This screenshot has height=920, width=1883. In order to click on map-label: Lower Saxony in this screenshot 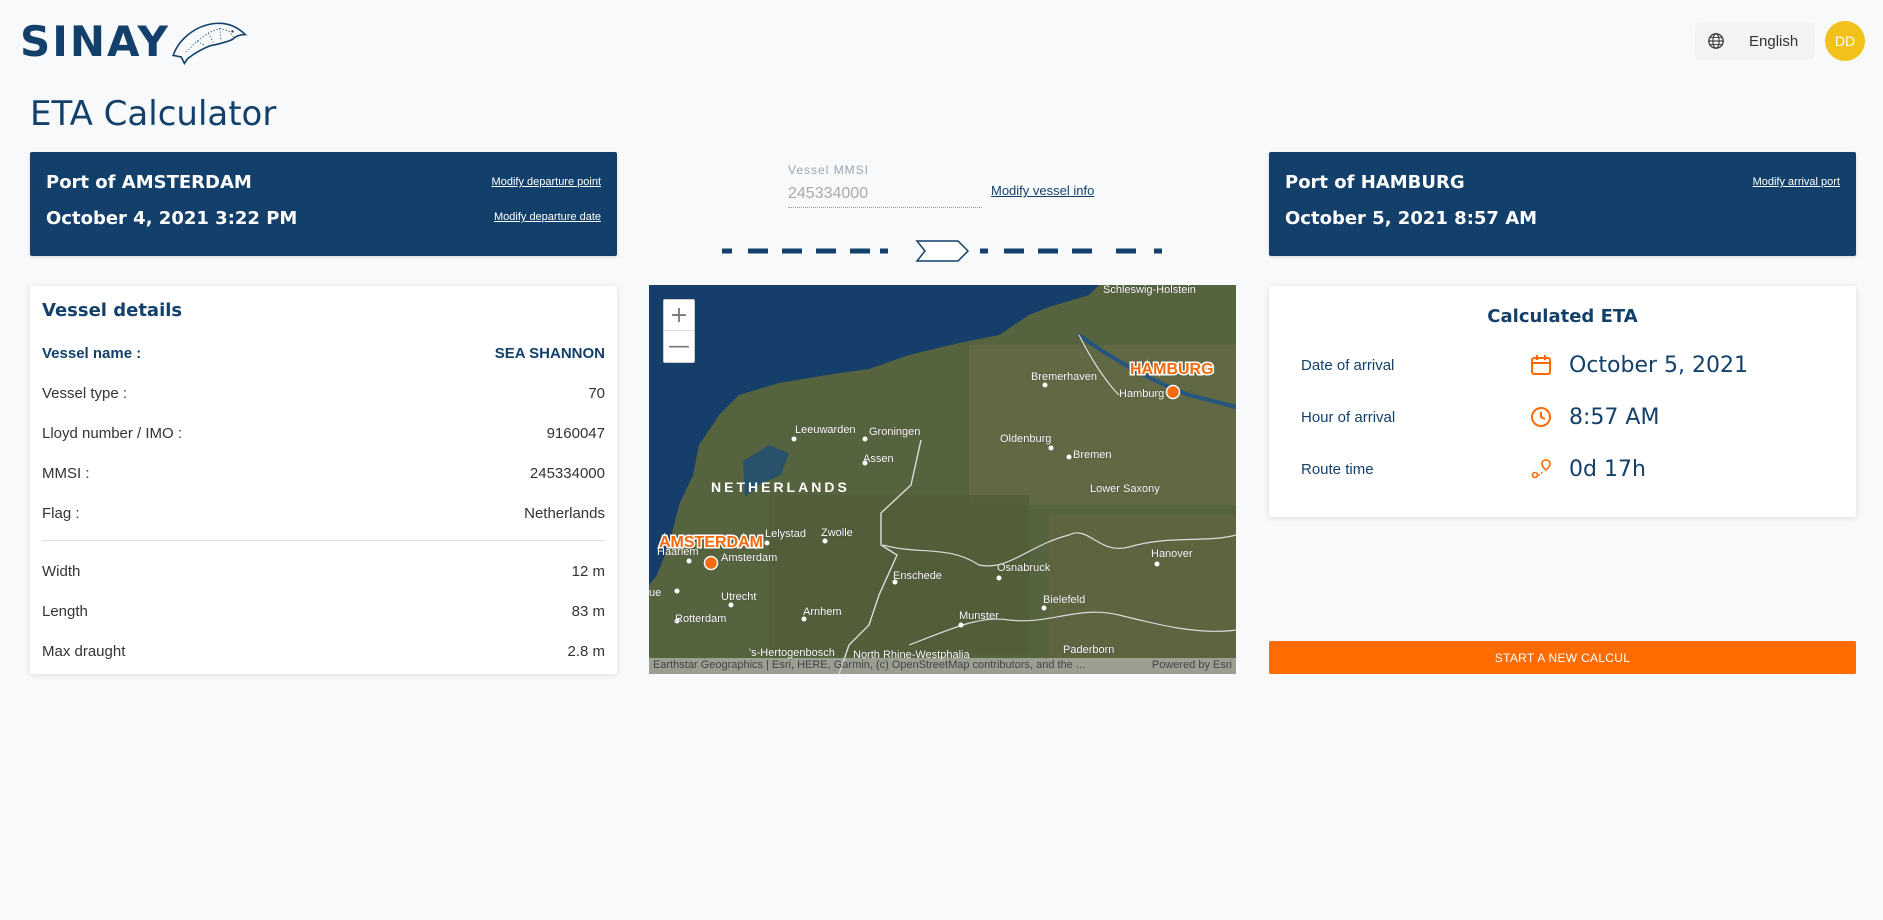, I will do `click(1125, 489)`.